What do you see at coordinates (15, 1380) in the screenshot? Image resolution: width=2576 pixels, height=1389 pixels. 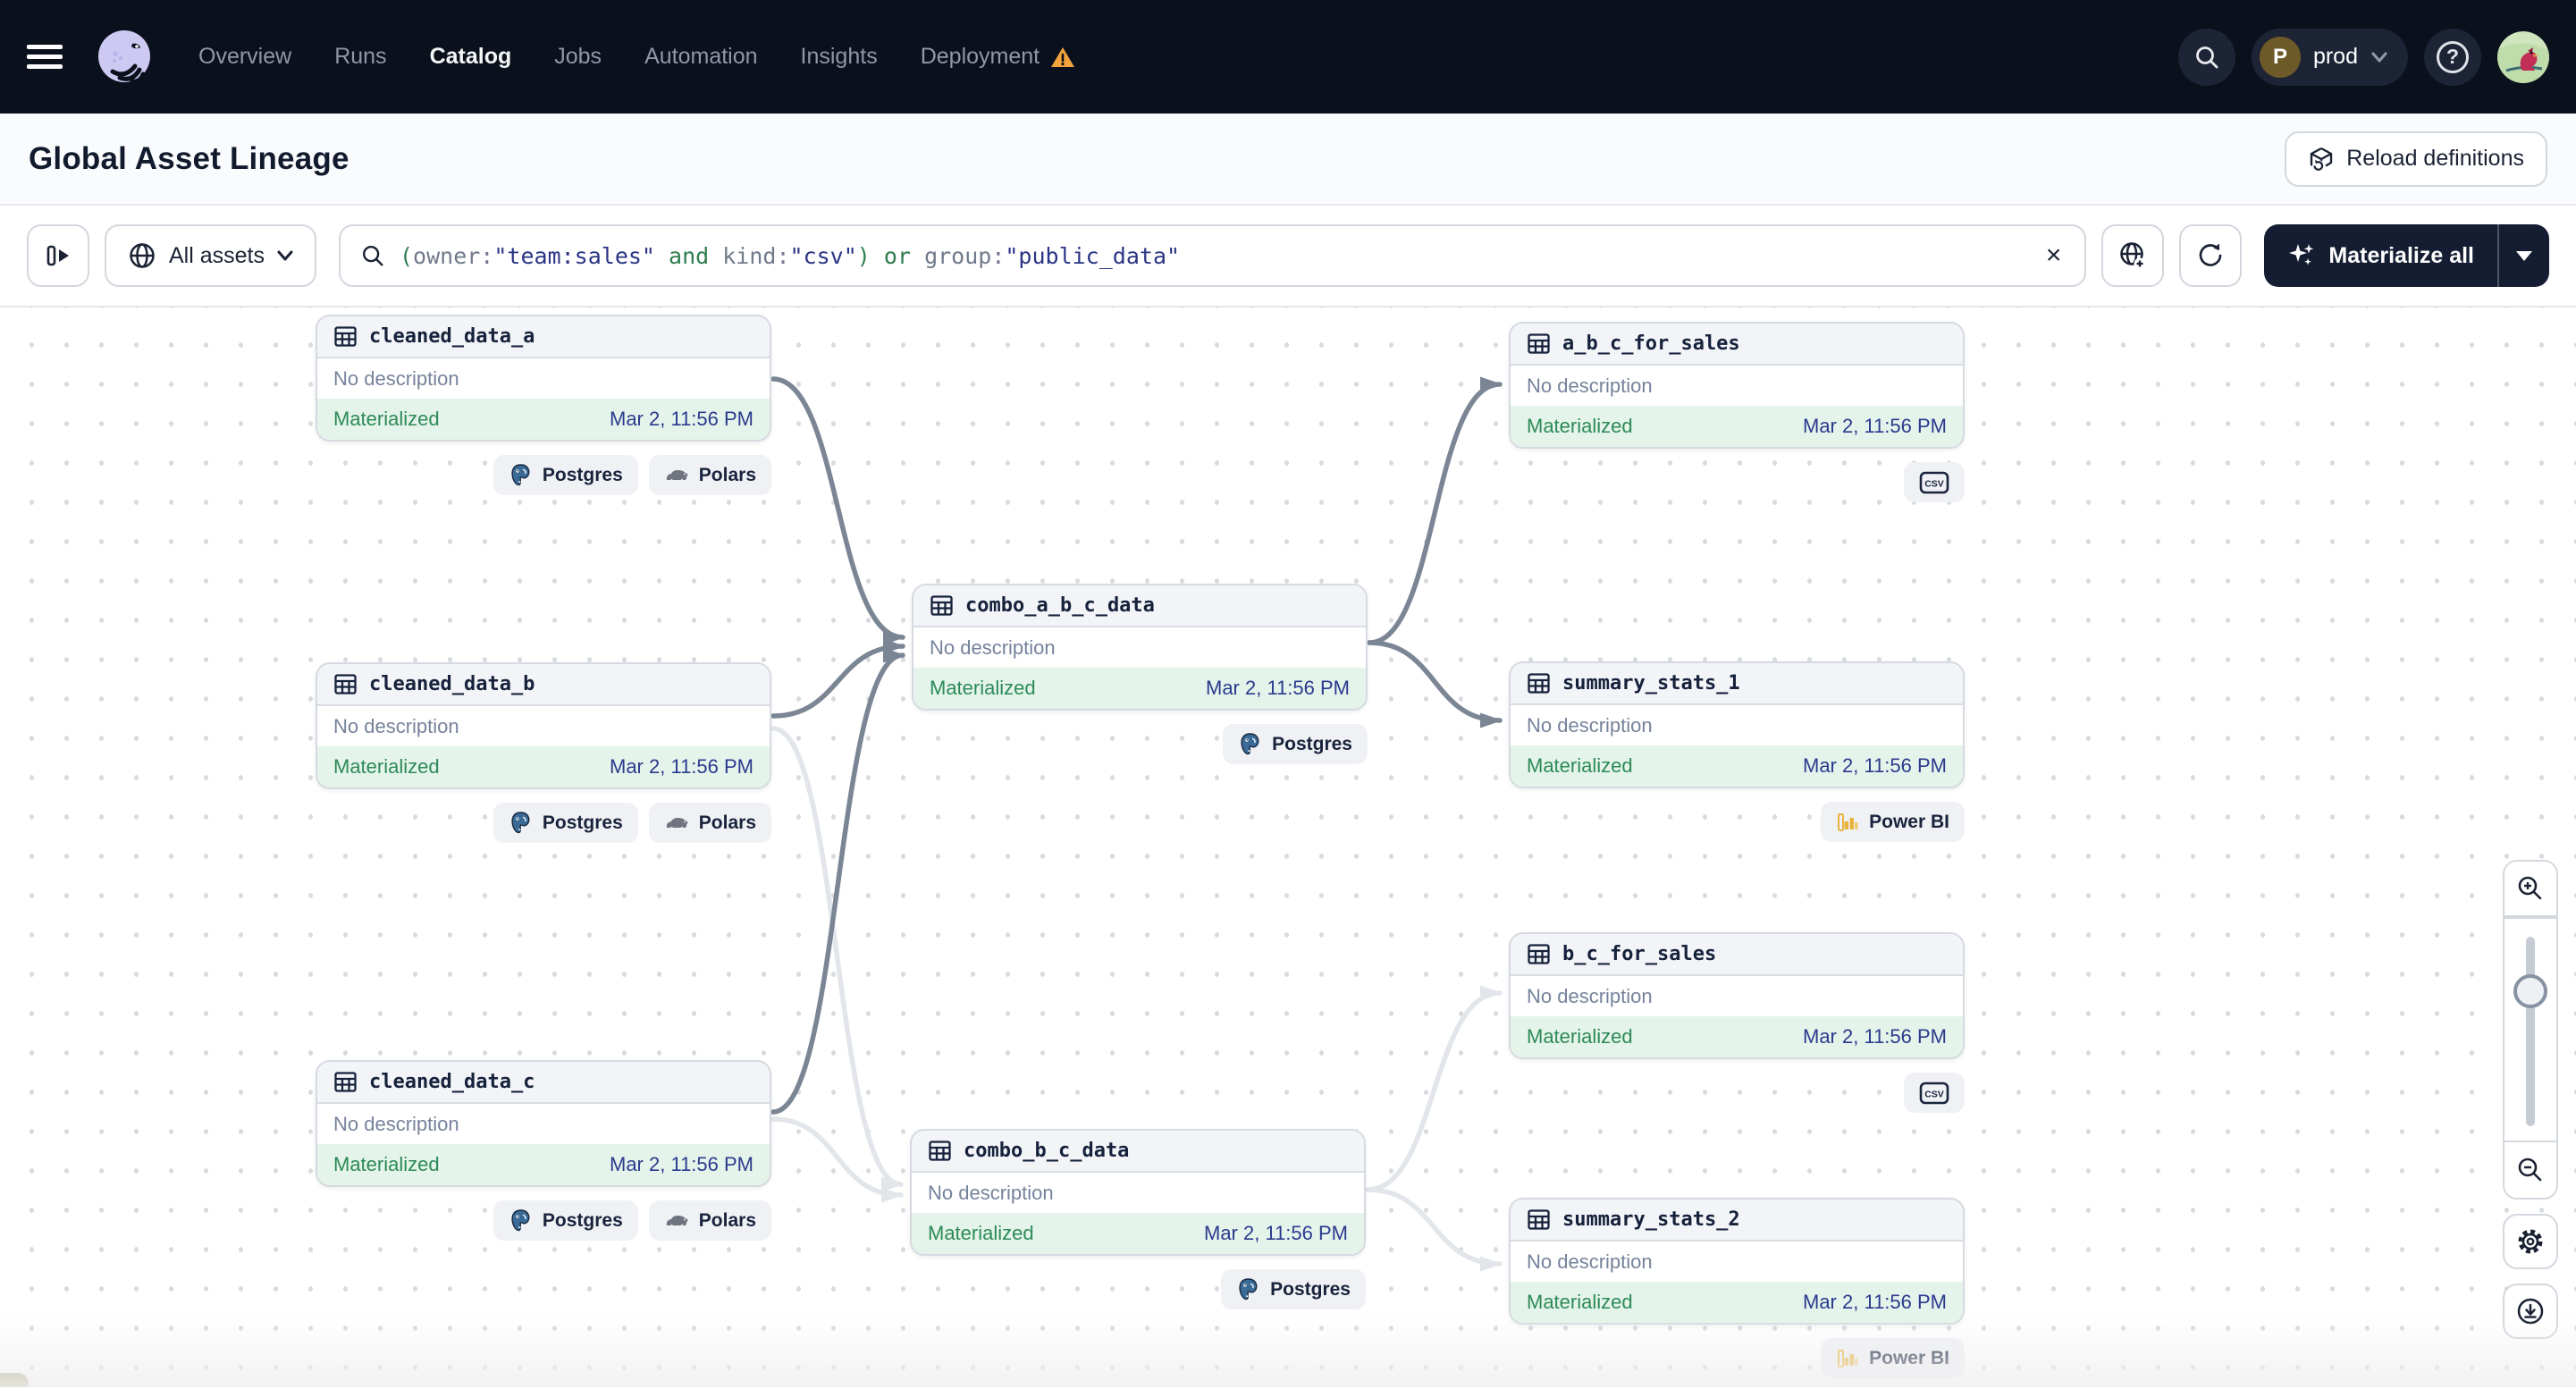 I see `minimap-corner` at bounding box center [15, 1380].